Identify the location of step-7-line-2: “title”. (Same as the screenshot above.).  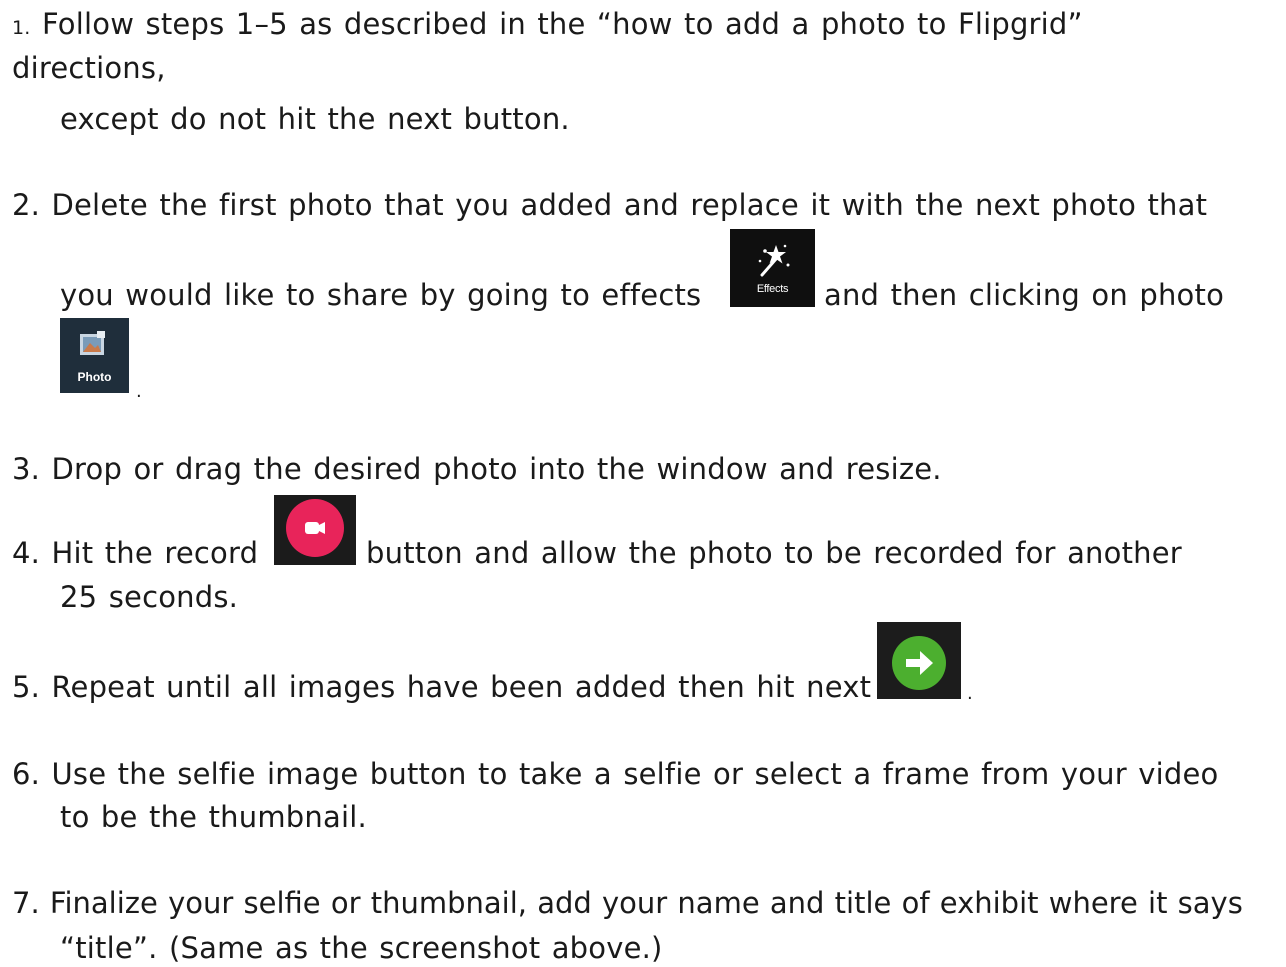
(361, 948).